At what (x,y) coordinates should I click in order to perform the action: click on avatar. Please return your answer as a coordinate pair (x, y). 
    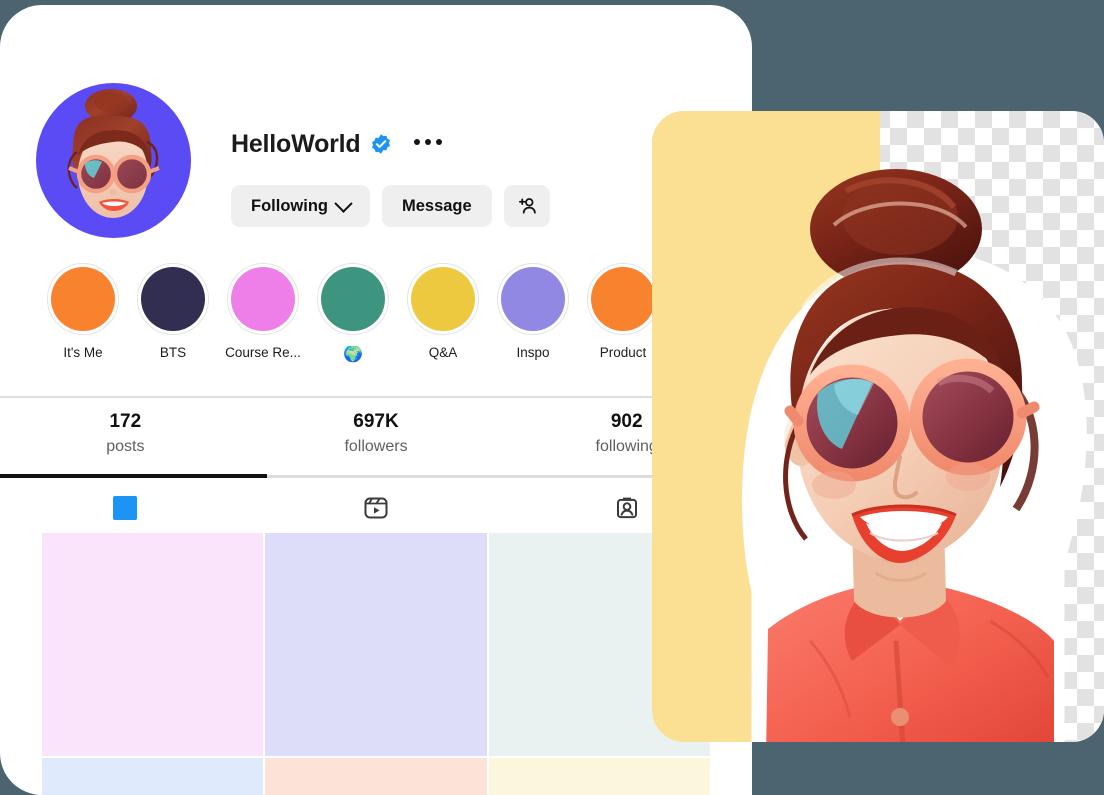
    Looking at the image, I should click on (113, 160).